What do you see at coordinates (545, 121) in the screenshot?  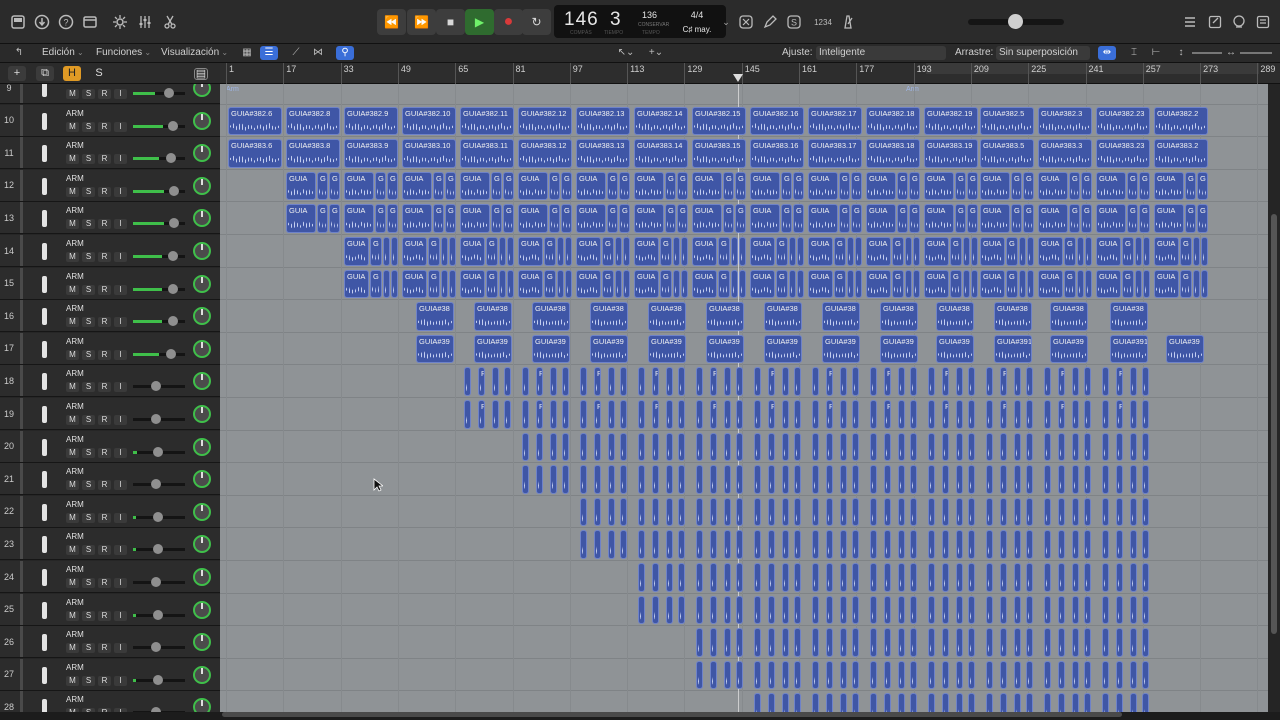 I see `audio-region: GUIA#382.12` at bounding box center [545, 121].